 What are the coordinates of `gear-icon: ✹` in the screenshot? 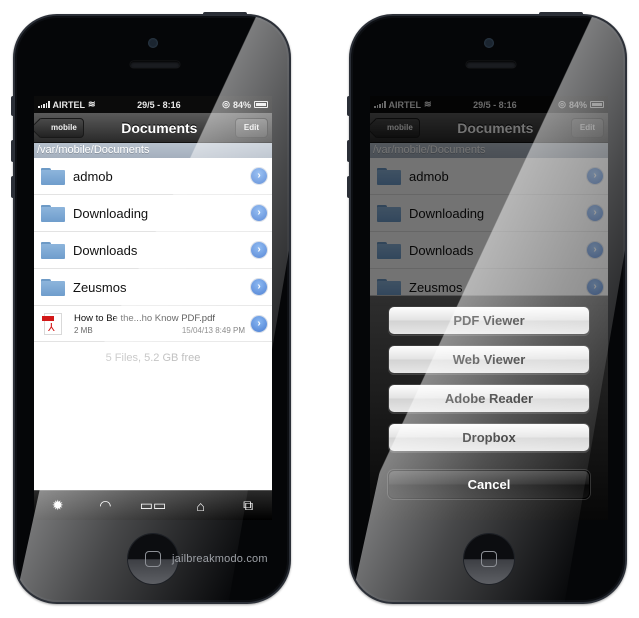 It's located at (58, 505).